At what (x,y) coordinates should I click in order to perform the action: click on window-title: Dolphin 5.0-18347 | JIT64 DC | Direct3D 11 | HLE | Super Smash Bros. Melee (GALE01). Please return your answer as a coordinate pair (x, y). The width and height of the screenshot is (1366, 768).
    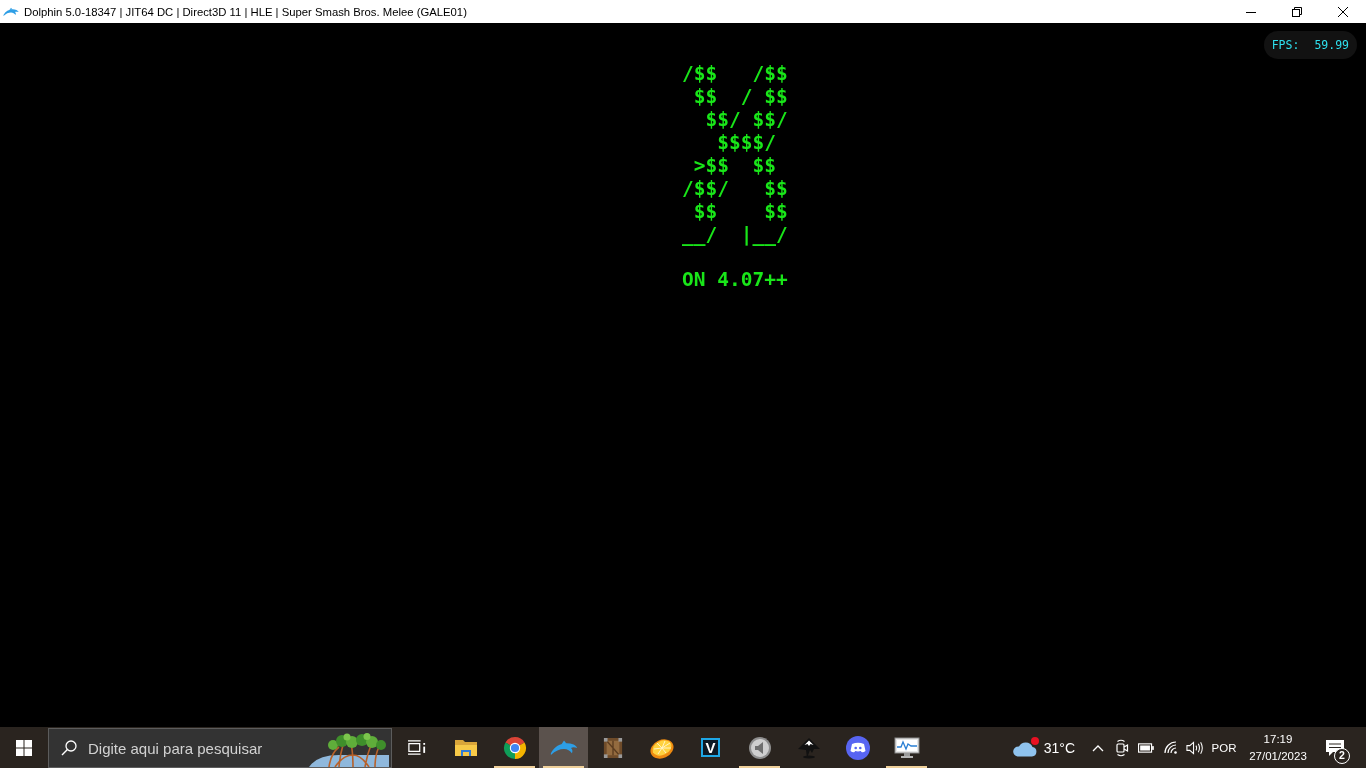
    Looking at the image, I should click on (246, 11).